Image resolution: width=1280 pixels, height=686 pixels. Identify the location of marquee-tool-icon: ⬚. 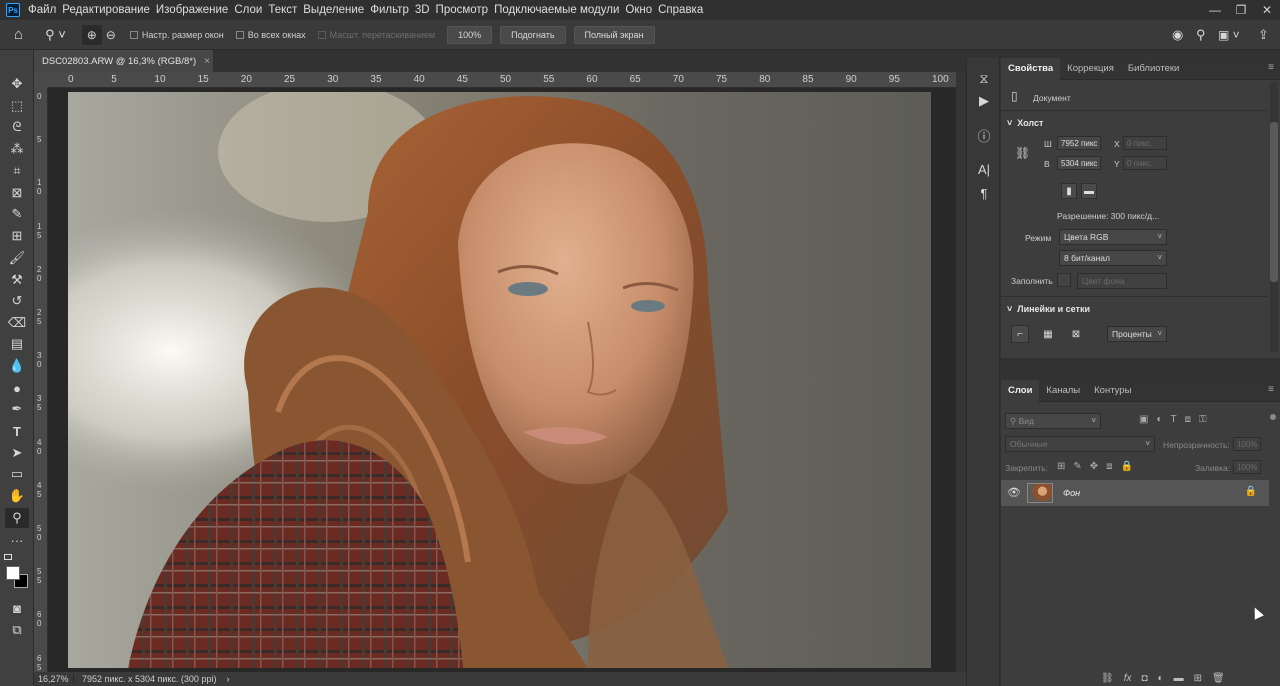
(17, 106).